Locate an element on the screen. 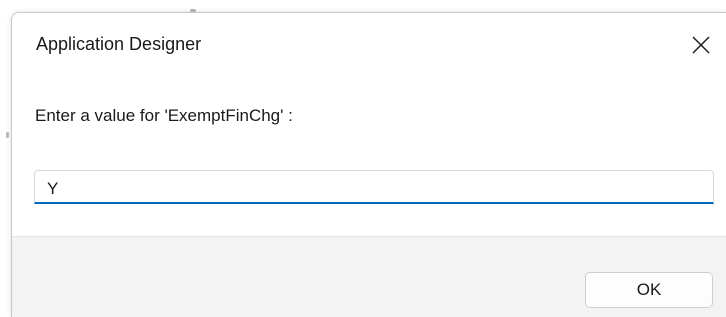 This screenshot has height=317, width=726. background-fragment is located at coordinates (7, 135).